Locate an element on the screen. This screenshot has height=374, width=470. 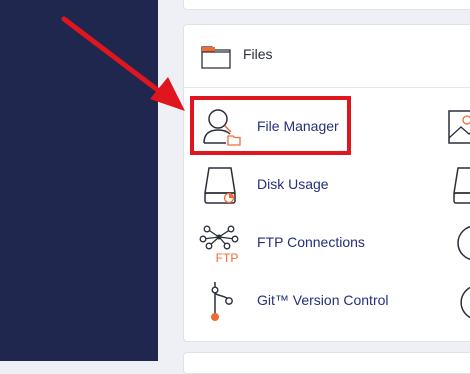
ftp-icon-text: FTP is located at coordinates (227, 258).